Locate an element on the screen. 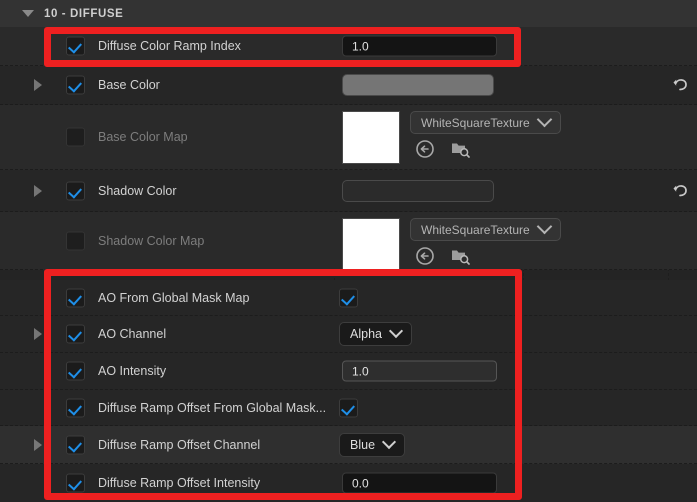 This screenshot has height=502, width=697. dropdown-value: Alpha is located at coordinates (366, 334).